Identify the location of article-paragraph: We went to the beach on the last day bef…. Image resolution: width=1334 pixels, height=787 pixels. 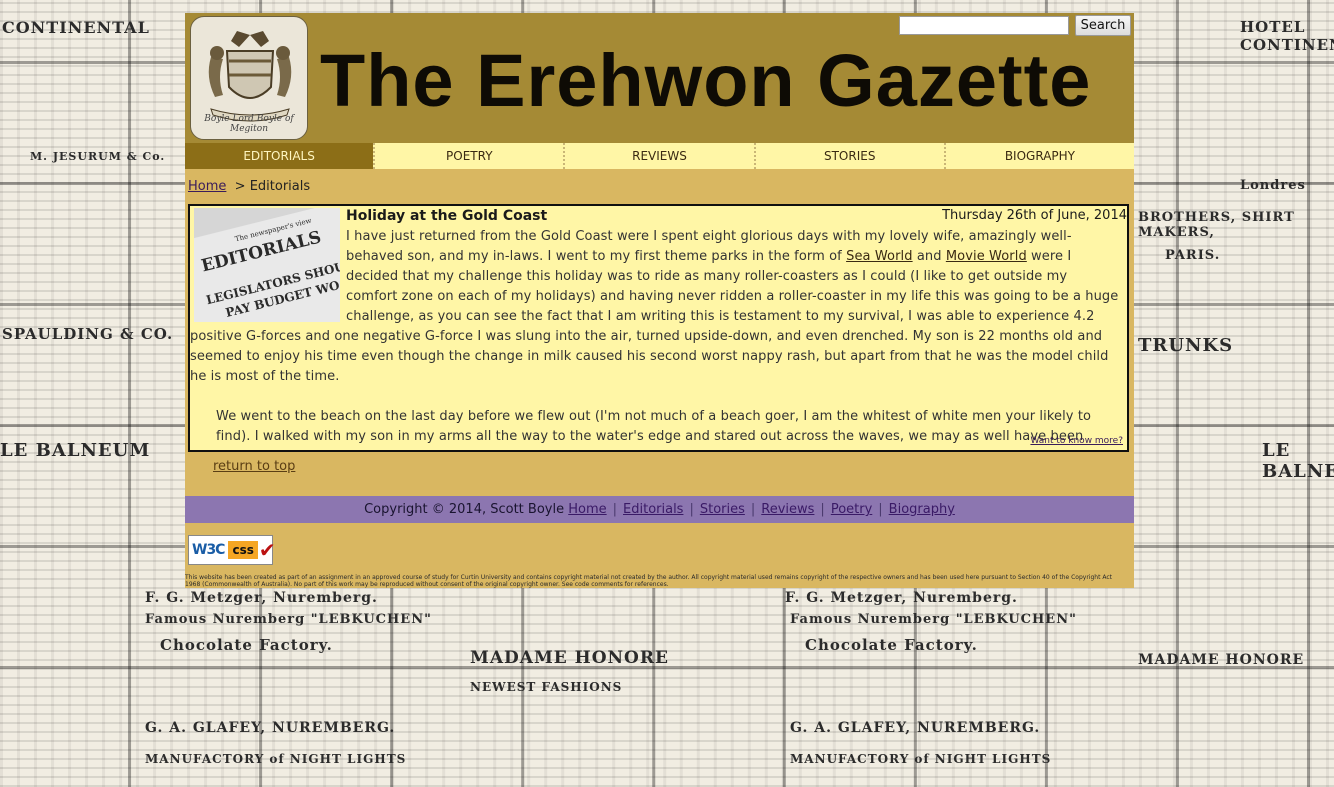
(654, 429).